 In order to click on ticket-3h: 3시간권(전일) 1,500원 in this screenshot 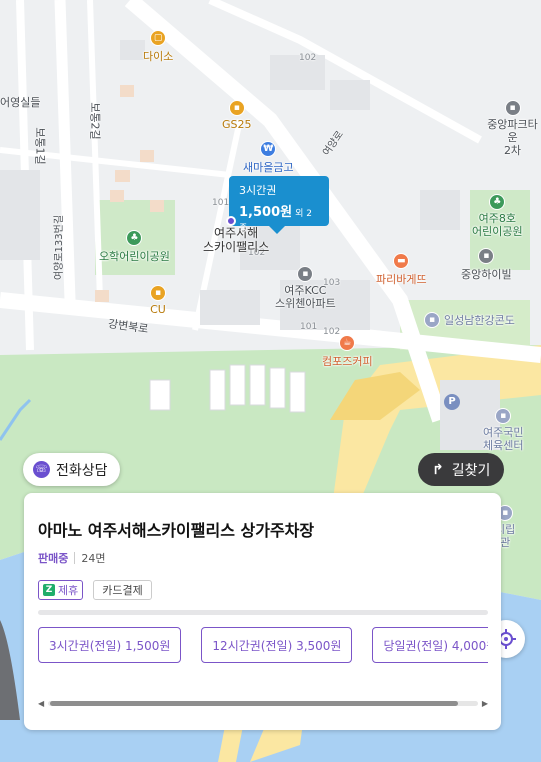, I will do `click(110, 645)`.